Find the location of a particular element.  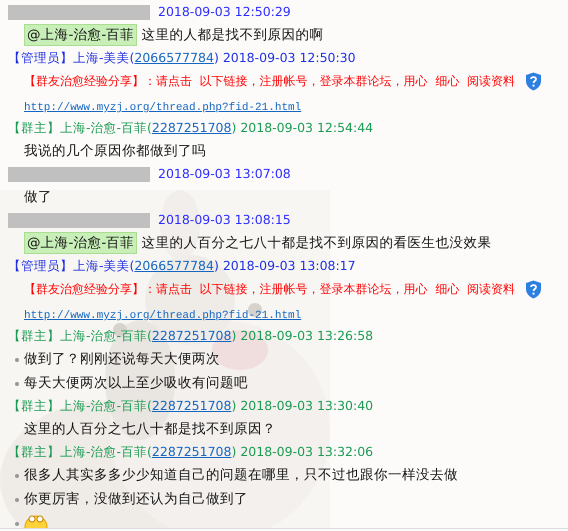

message-time: 2018-09-03 12:50:30 is located at coordinates (289, 58).